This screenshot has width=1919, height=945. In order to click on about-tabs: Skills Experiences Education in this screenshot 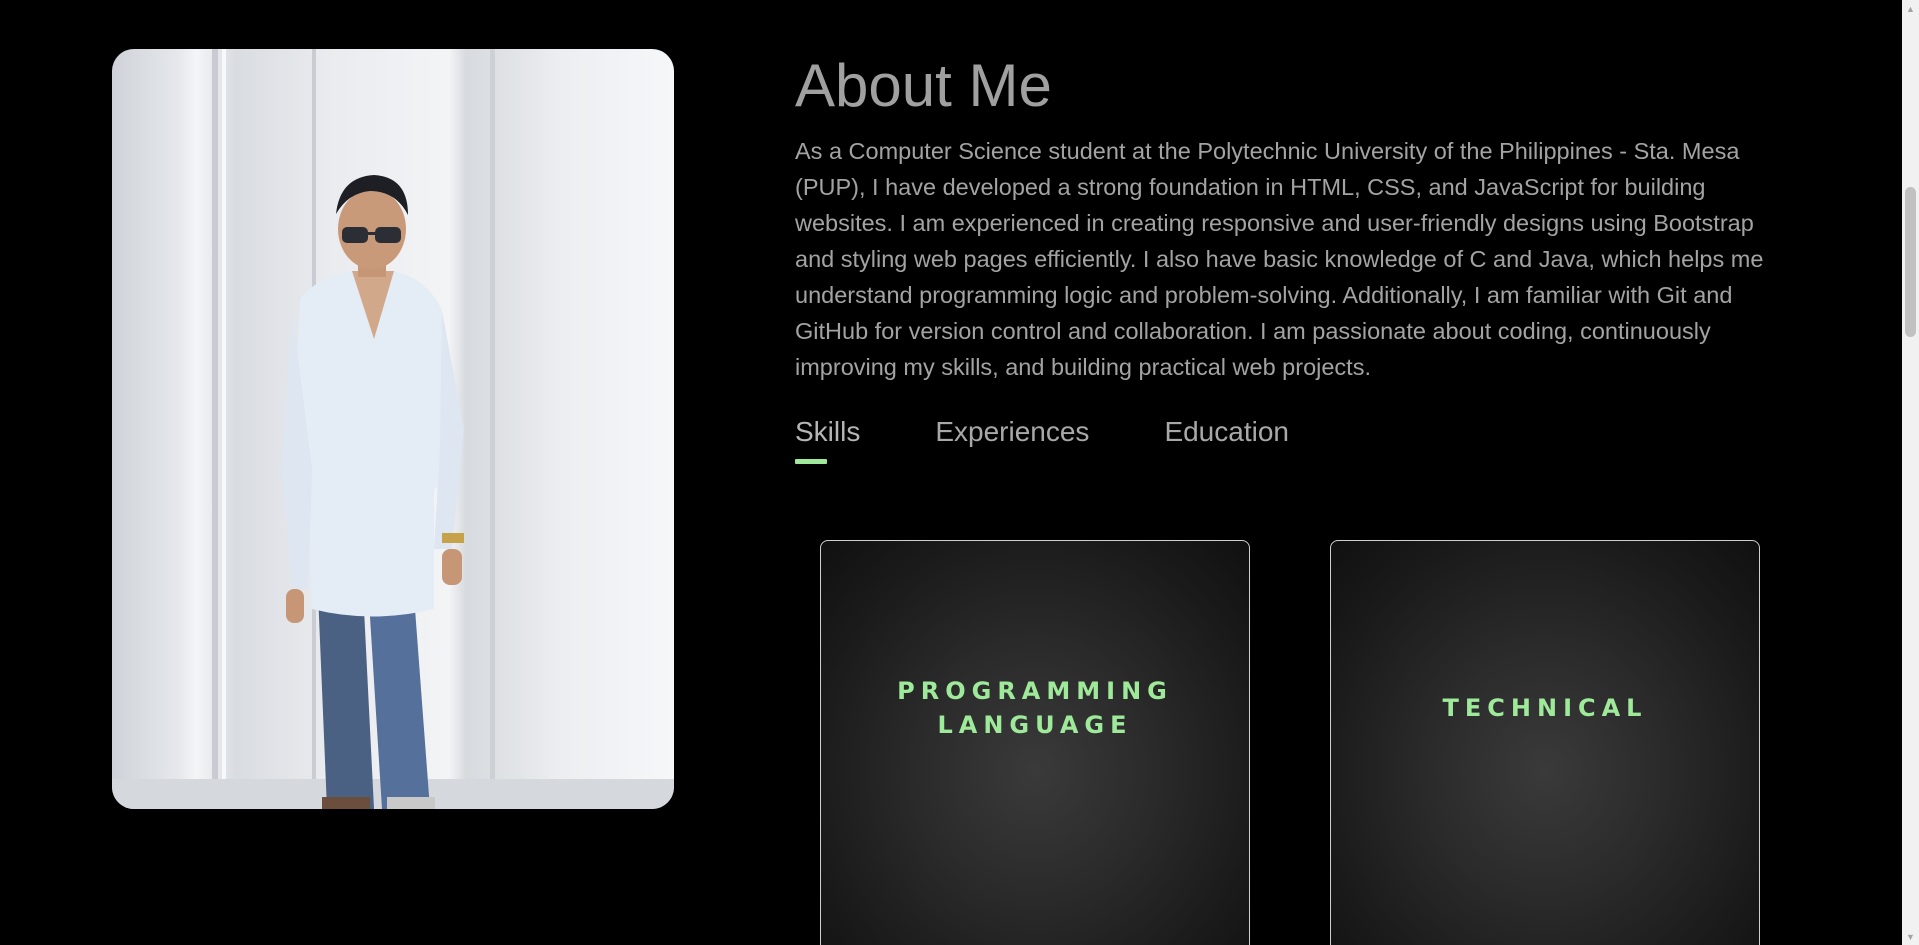, I will do `click(1079, 440)`.